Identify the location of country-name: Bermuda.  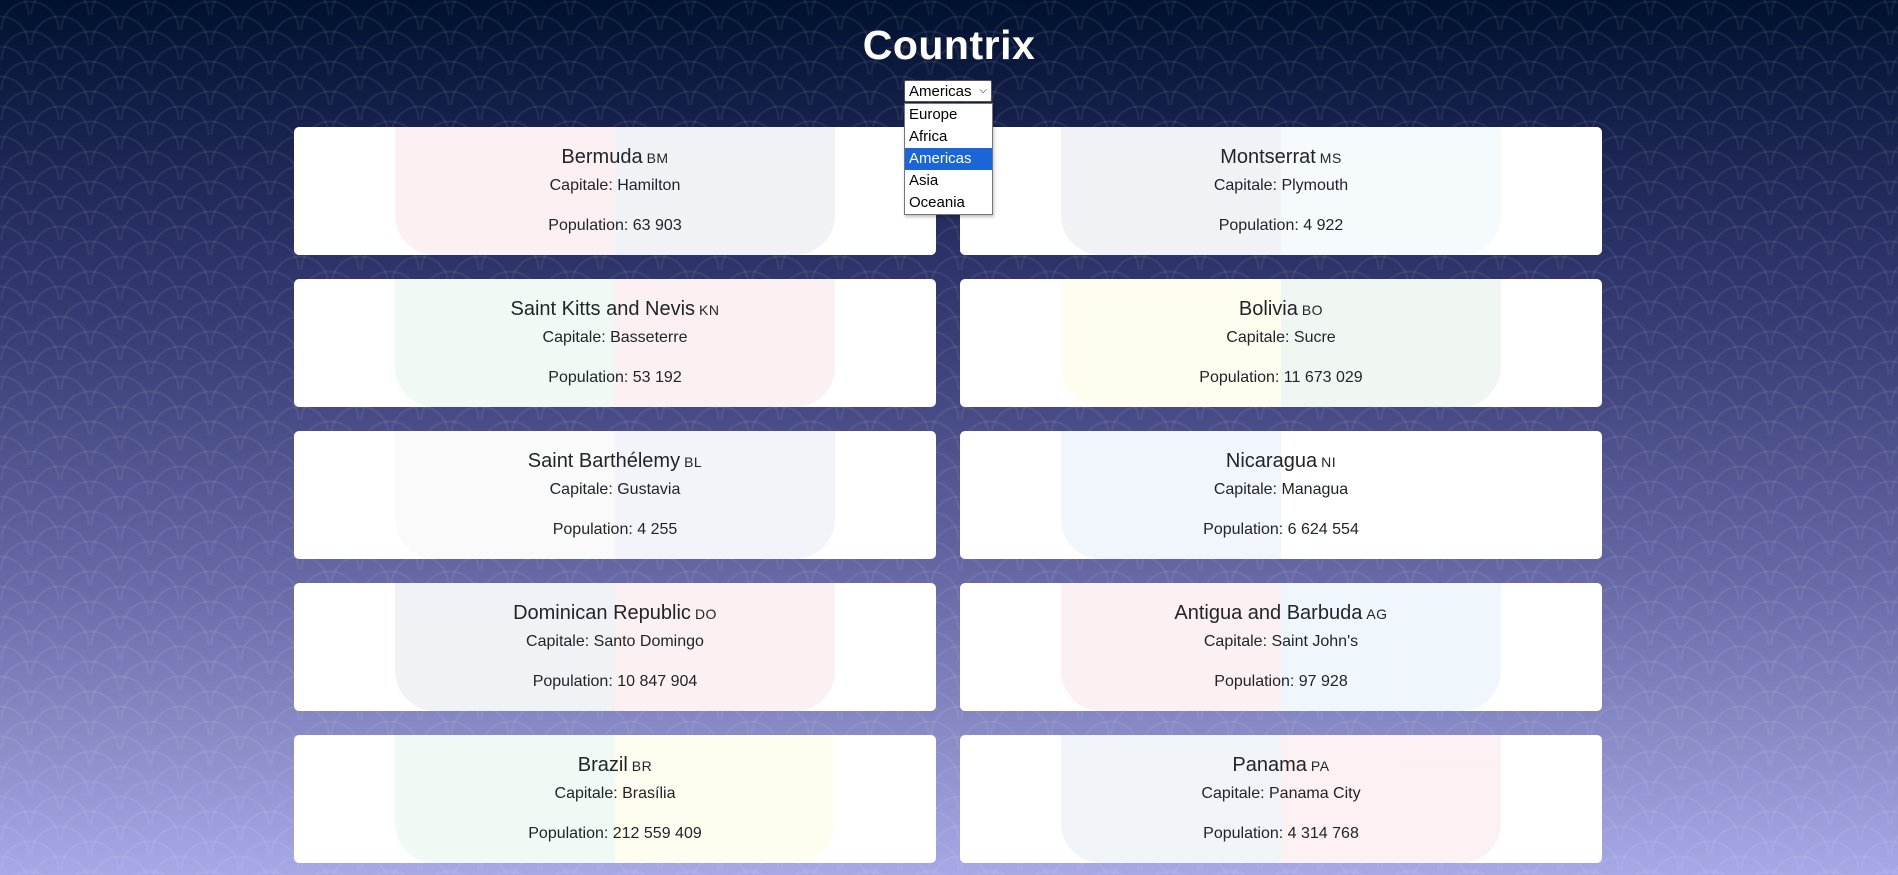
(602, 157).